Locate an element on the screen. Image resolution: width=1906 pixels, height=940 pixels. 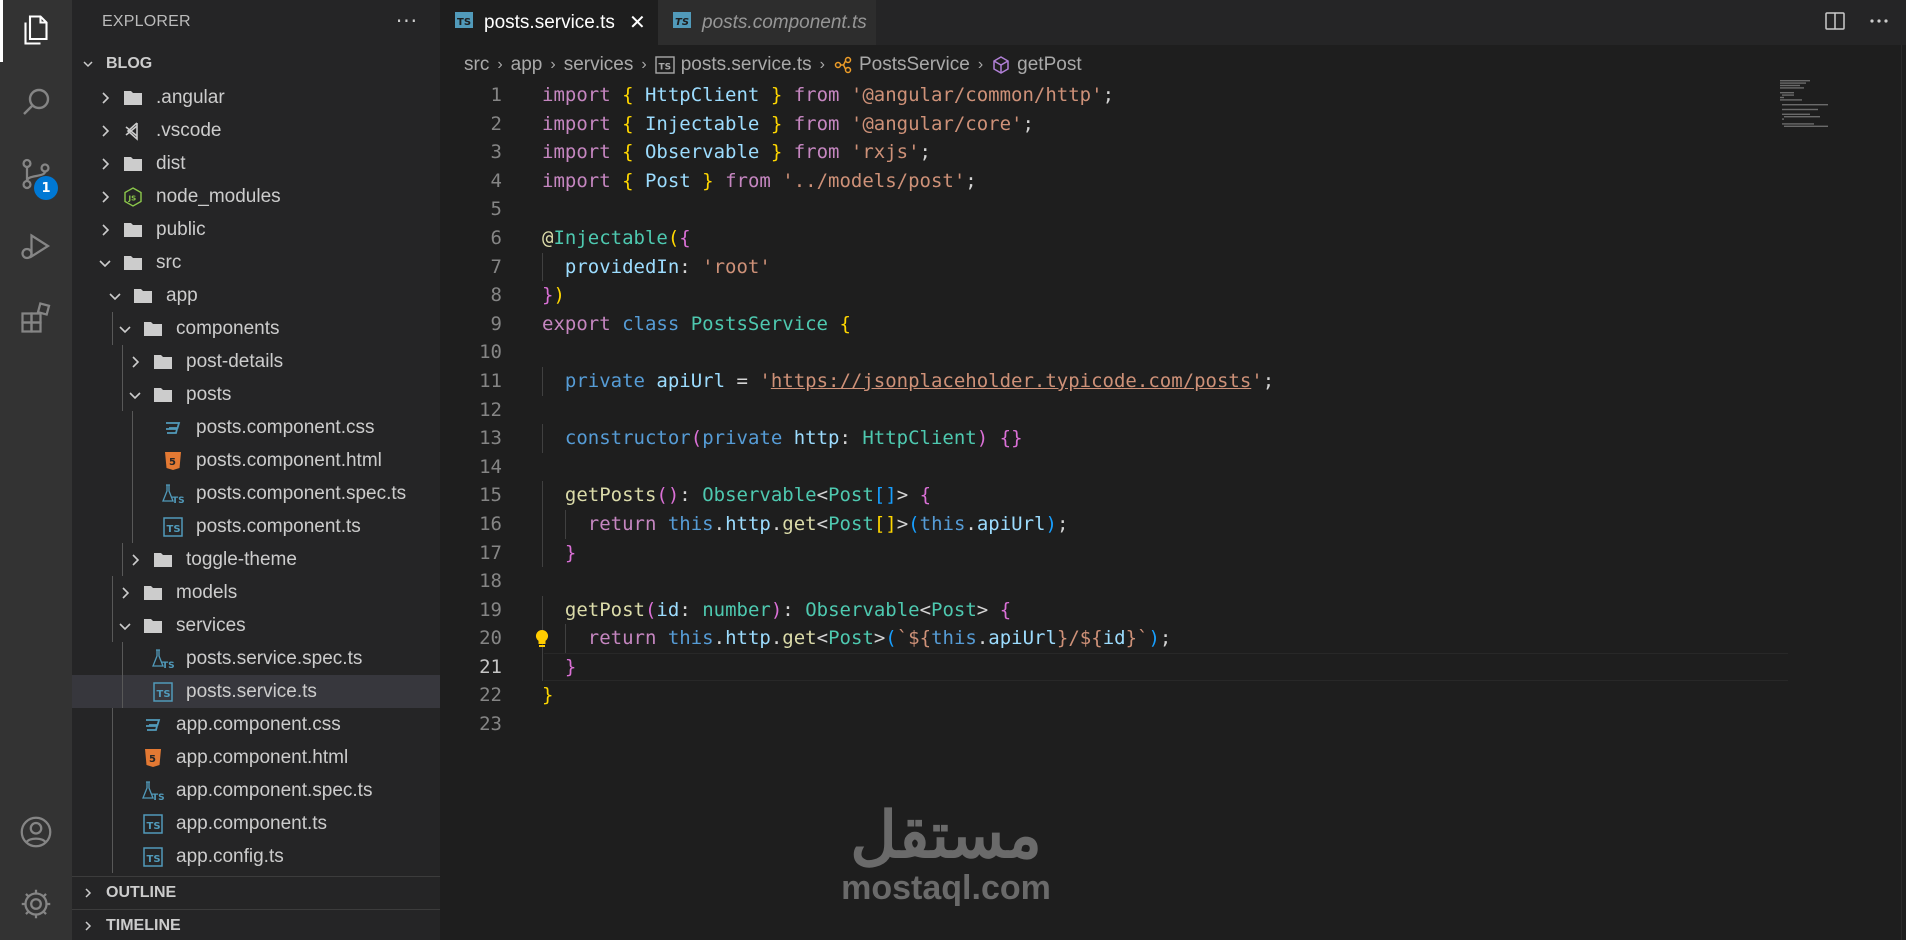
typescript-file-icon: TS is located at coordinates (153, 857).